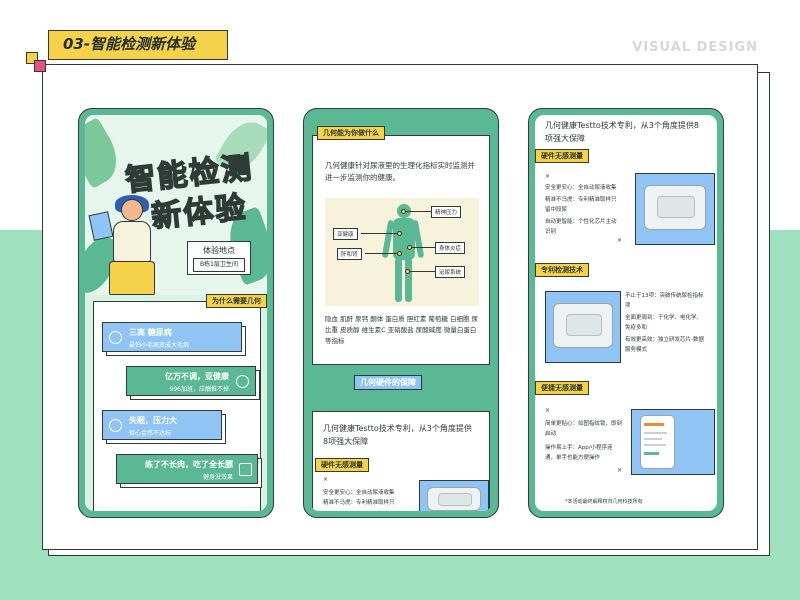 The height and width of the screenshot is (600, 800). I want to click on item-subtitle: 最怕小毛病变成大毛病, so click(159, 345).